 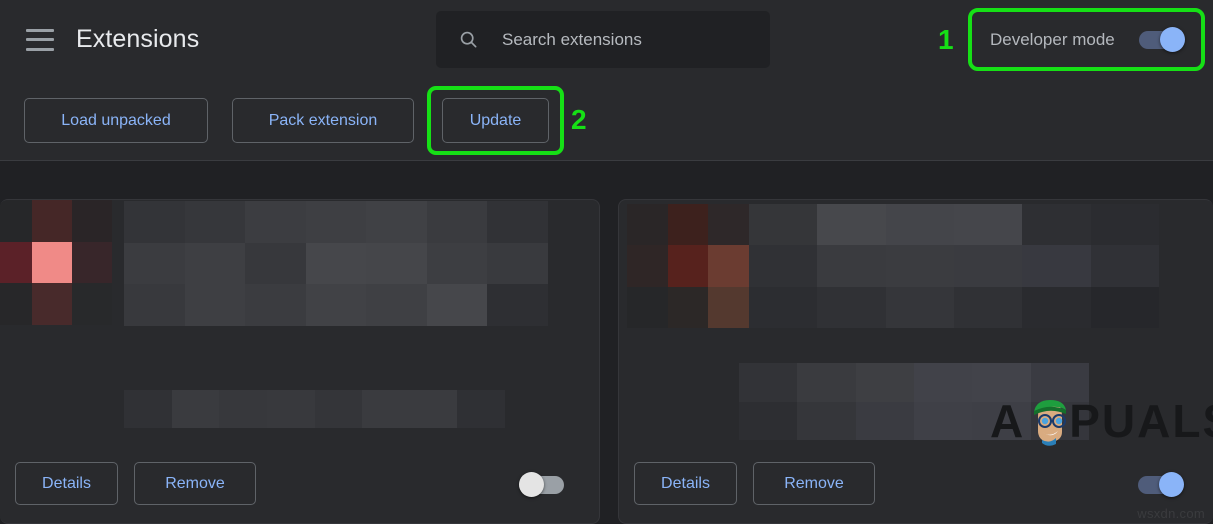 What do you see at coordinates (495, 120) in the screenshot?
I see `update-button: Update` at bounding box center [495, 120].